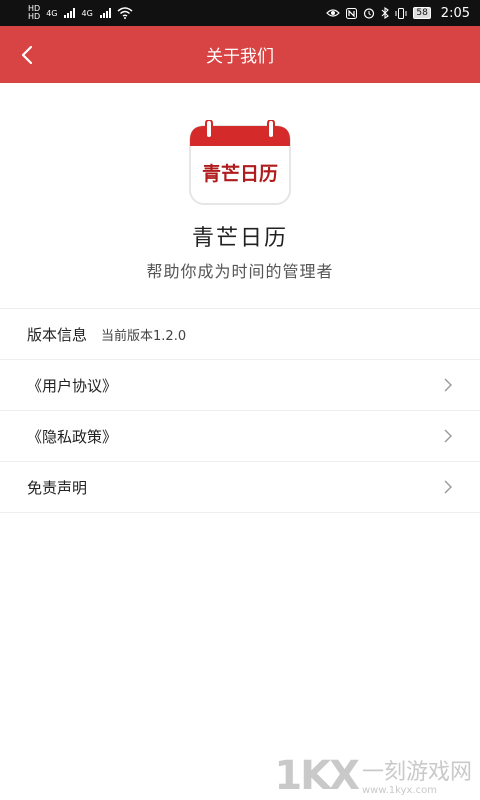  What do you see at coordinates (385, 13) in the screenshot?
I see `bluetooth-icon` at bounding box center [385, 13].